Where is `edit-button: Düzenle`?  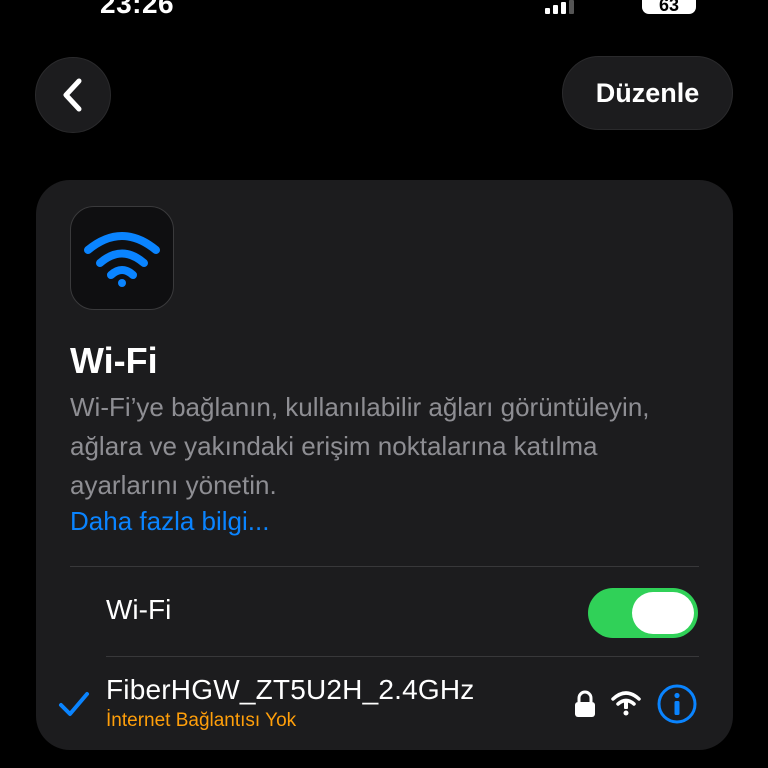 edit-button: Düzenle is located at coordinates (647, 93).